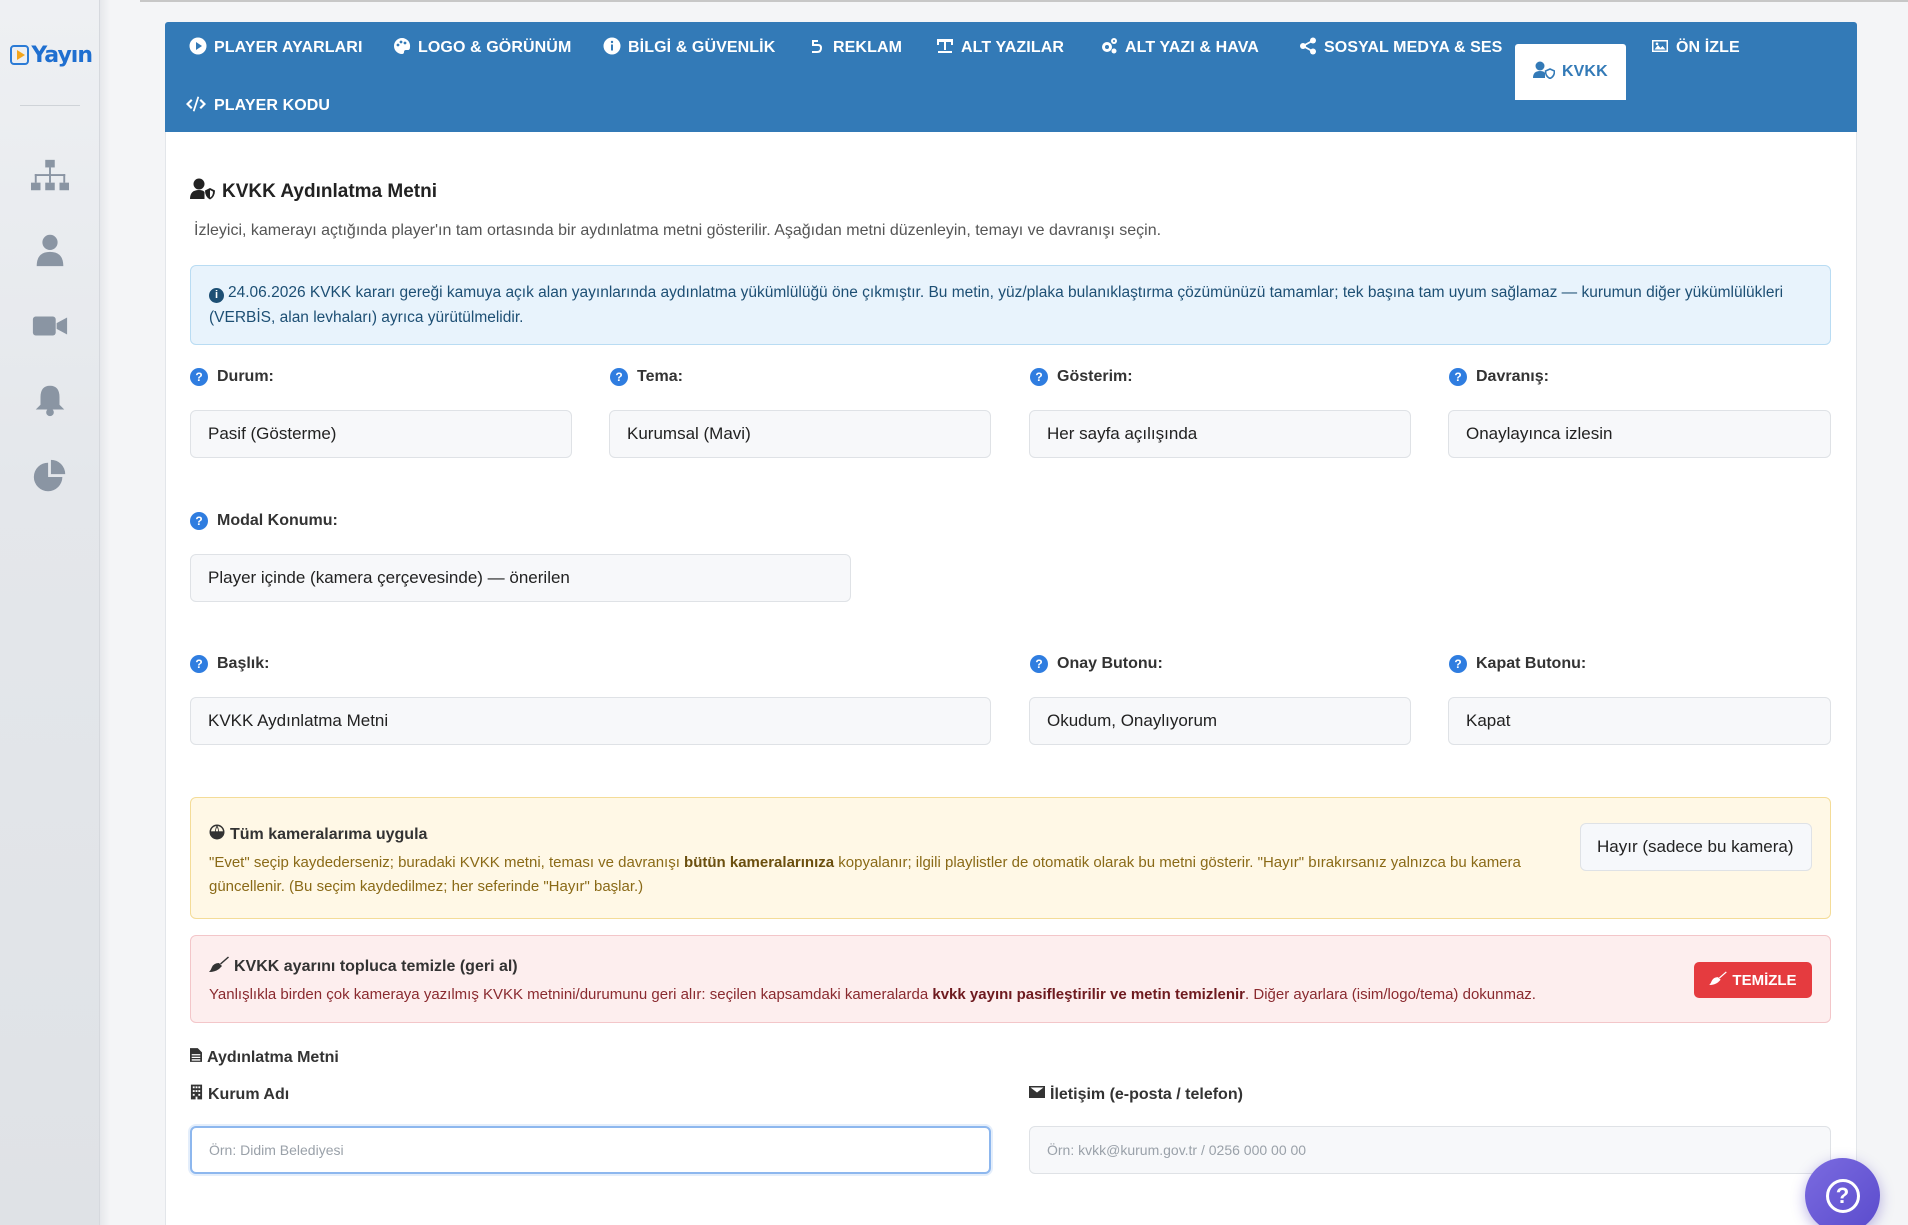  Describe the element at coordinates (273, 1057) in the screenshot. I see `aydinlatma-metni-title-text: Aydınlatma Metni` at that location.